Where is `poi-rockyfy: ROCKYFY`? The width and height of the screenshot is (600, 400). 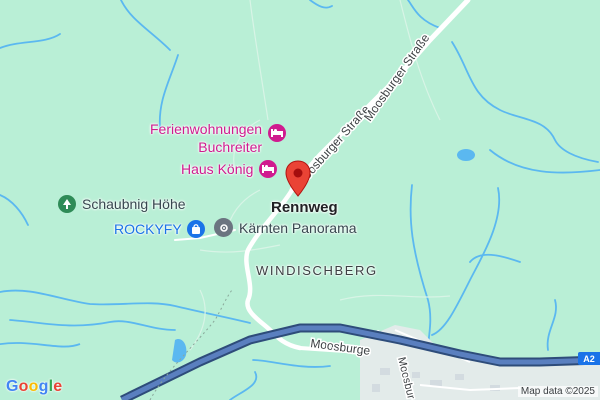 poi-rockyfy: ROCKYFY is located at coordinates (159, 229).